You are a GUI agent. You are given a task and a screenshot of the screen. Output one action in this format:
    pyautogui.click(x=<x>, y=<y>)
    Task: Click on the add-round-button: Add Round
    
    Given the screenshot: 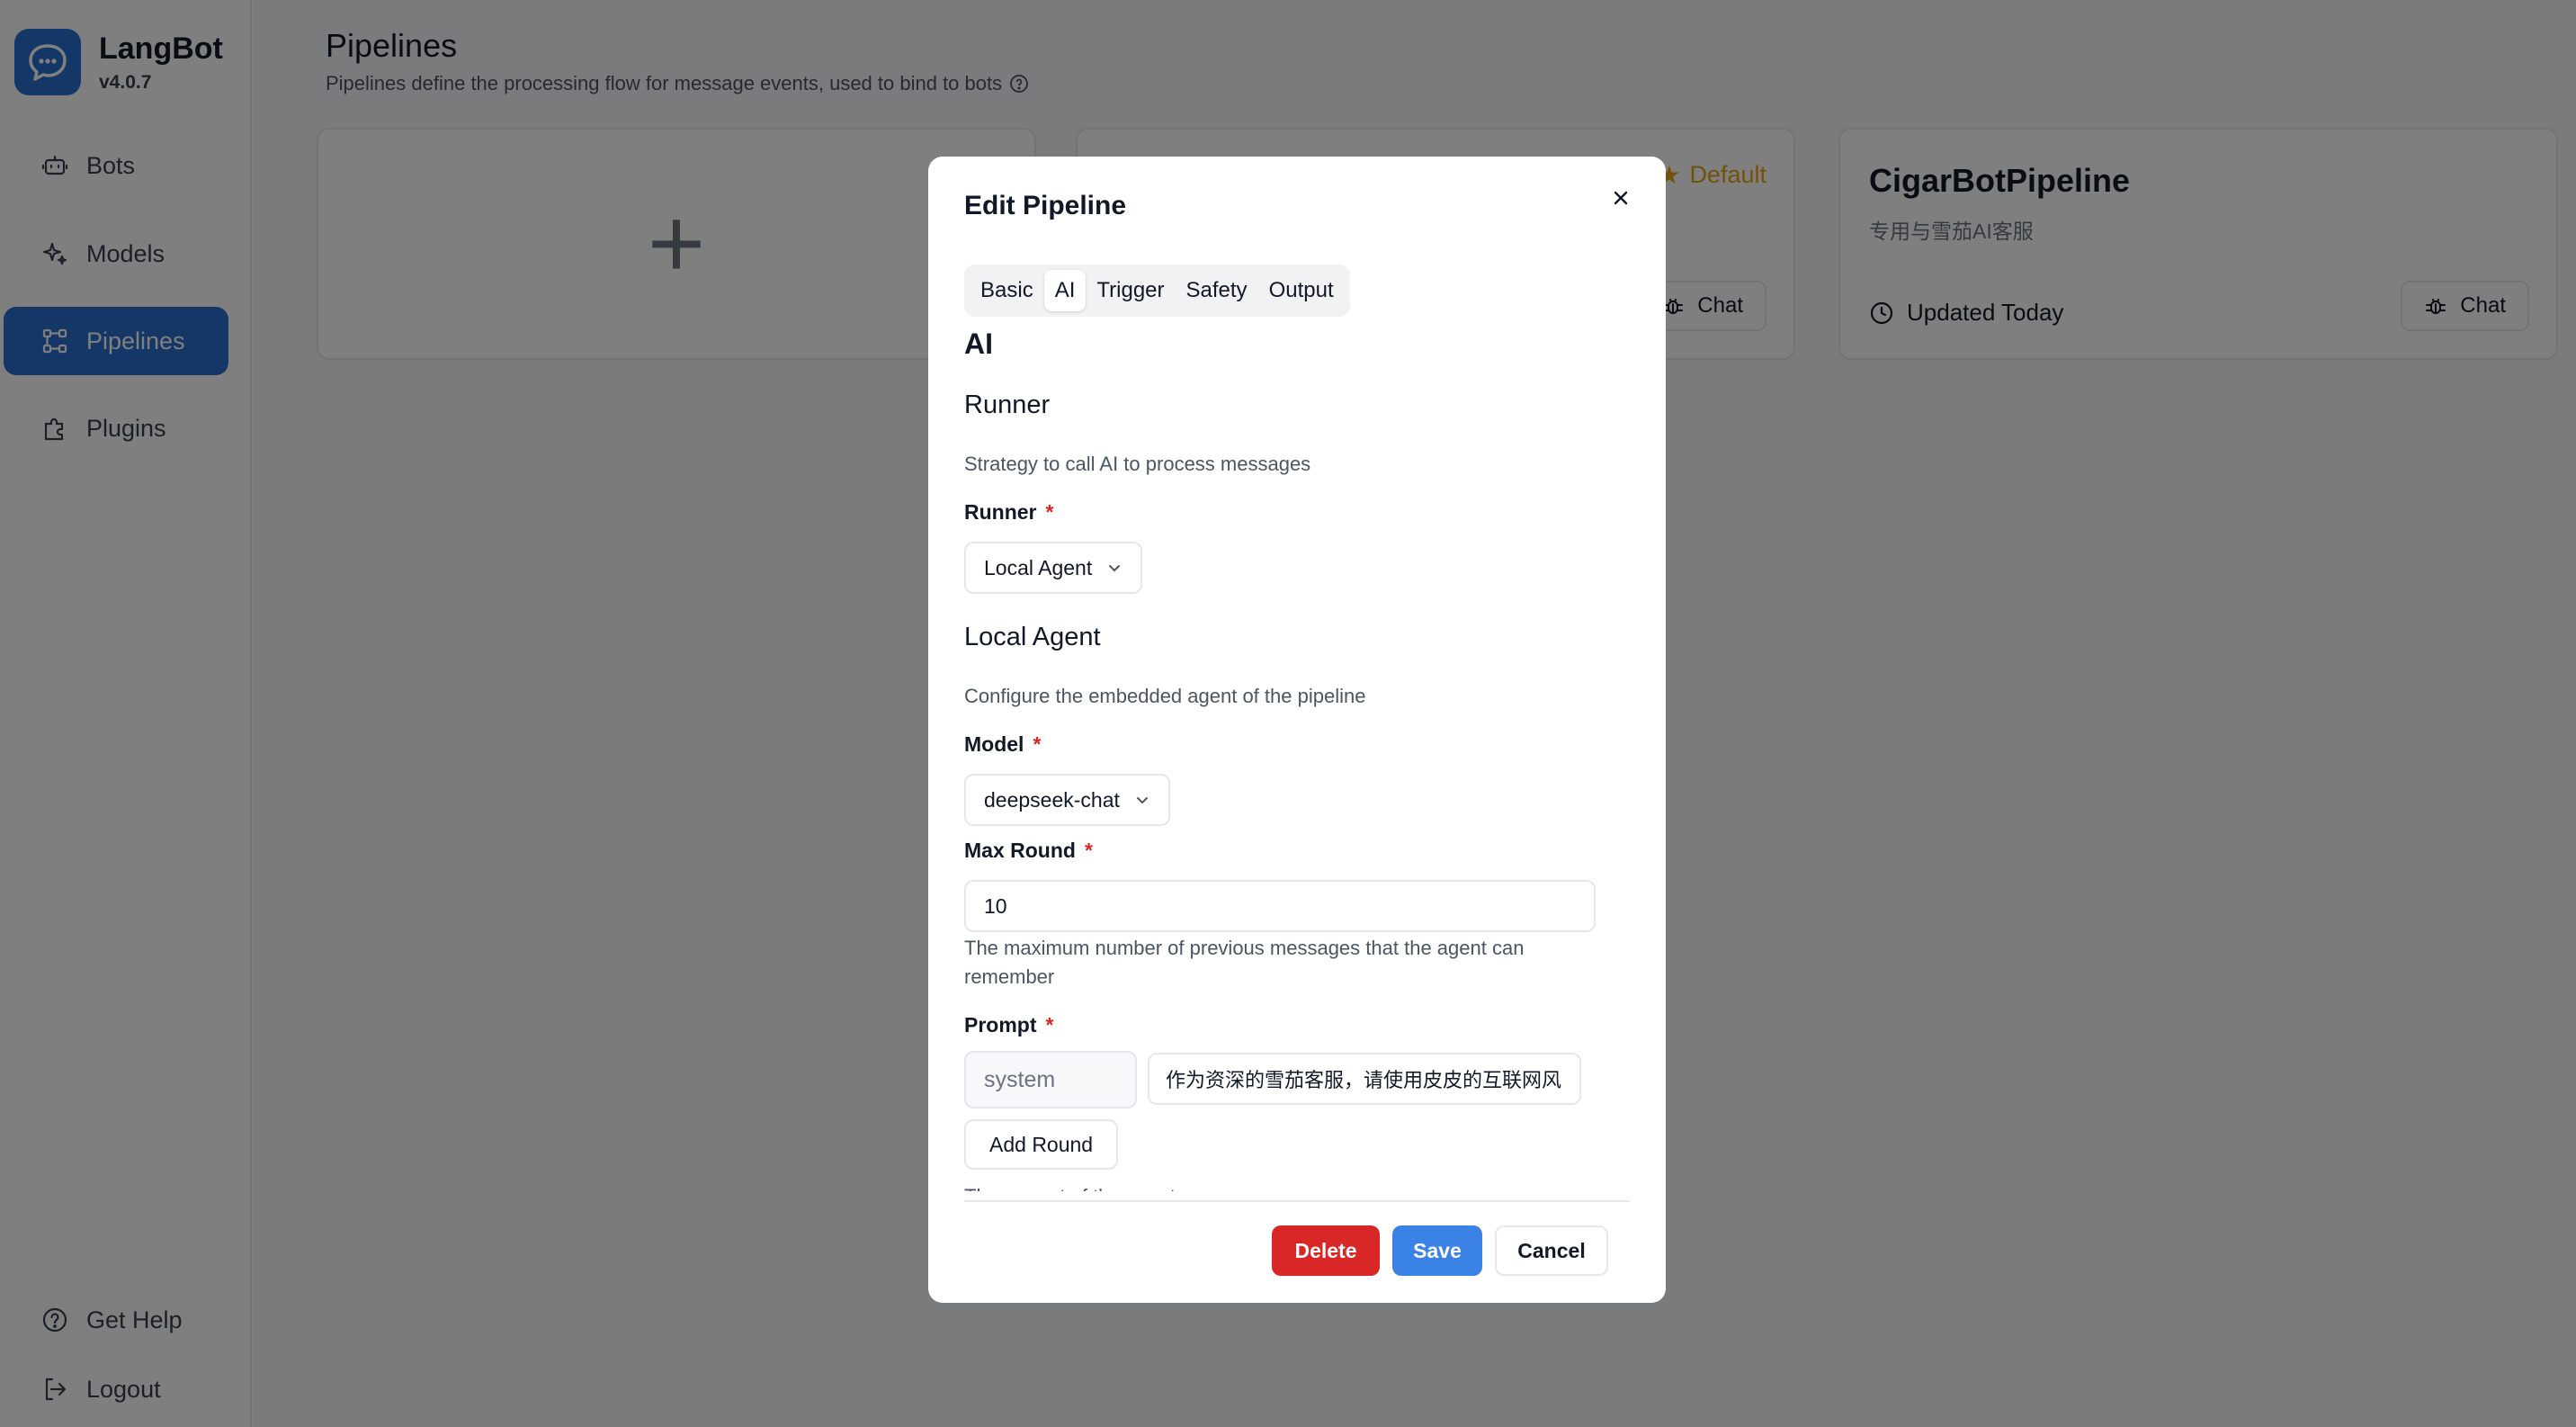 What is the action you would take?
    pyautogui.click(x=1041, y=1144)
    